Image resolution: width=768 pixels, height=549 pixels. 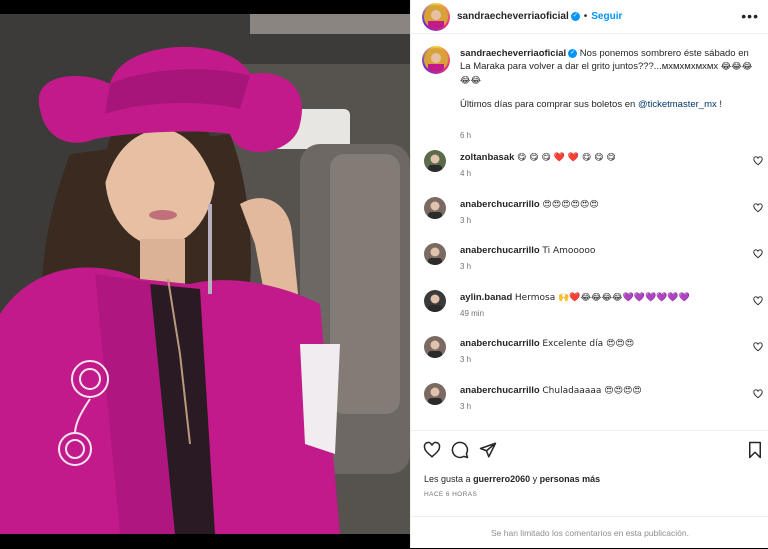 I want to click on comment-text: anaberchucarrillo Excelente día 😍😍😍, so click(x=547, y=343).